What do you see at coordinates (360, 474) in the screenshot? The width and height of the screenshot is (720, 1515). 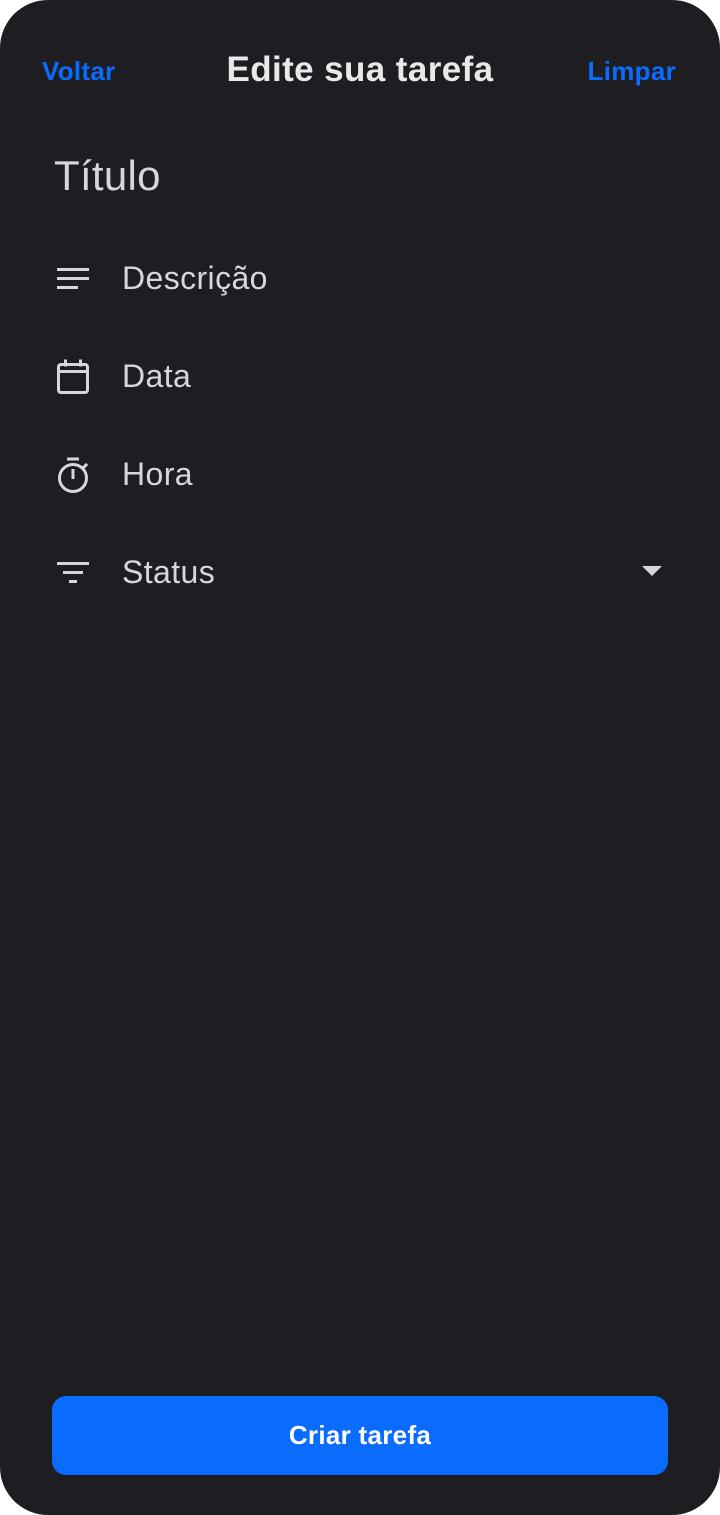 I see `time-field: Hora` at bounding box center [360, 474].